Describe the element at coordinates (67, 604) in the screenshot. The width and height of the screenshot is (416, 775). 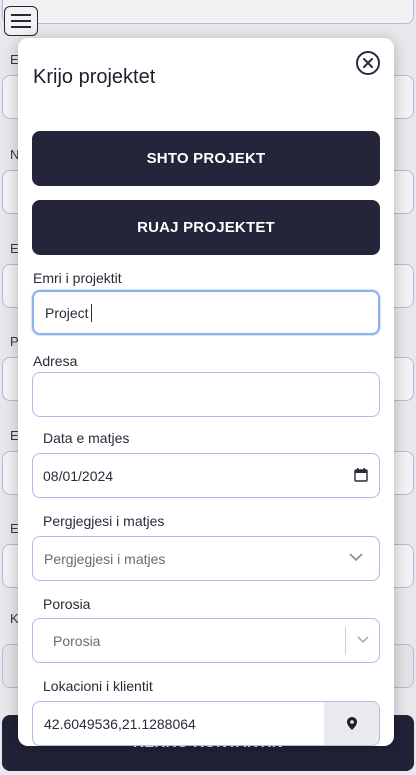
I see `order-label: Porosia` at that location.